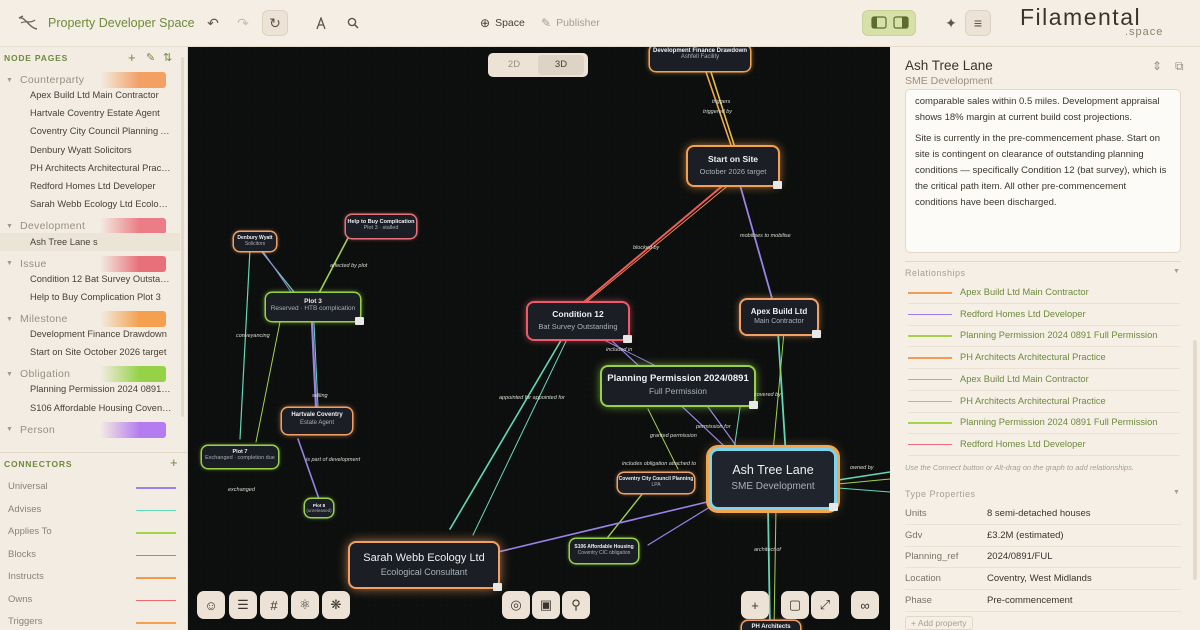 The image size is (1200, 630). I want to click on node-hartvale-coventry: Hartvale Coventry Estate Agent, so click(317, 421).